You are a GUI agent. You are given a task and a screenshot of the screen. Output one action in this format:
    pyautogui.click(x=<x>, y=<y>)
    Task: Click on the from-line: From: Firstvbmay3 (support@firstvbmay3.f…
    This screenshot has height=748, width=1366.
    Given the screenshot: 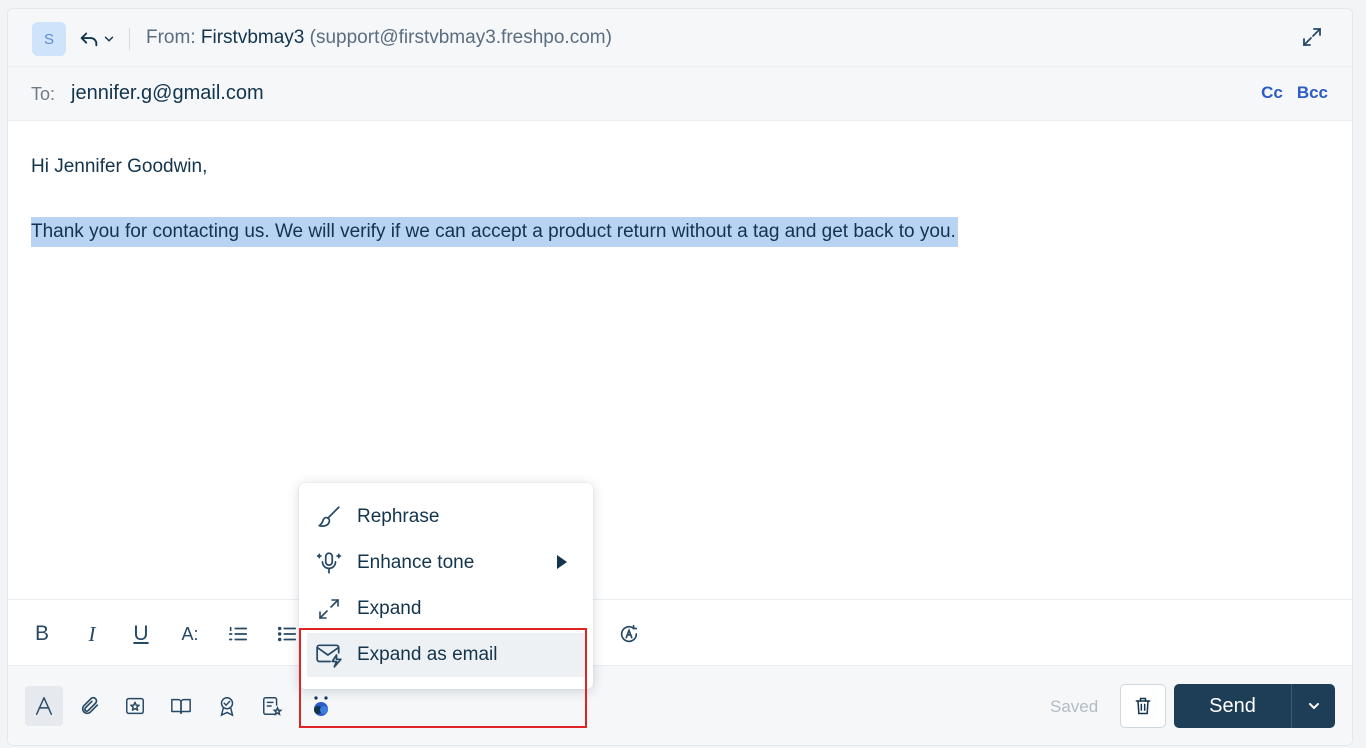 What is the action you would take?
    pyautogui.click(x=379, y=38)
    